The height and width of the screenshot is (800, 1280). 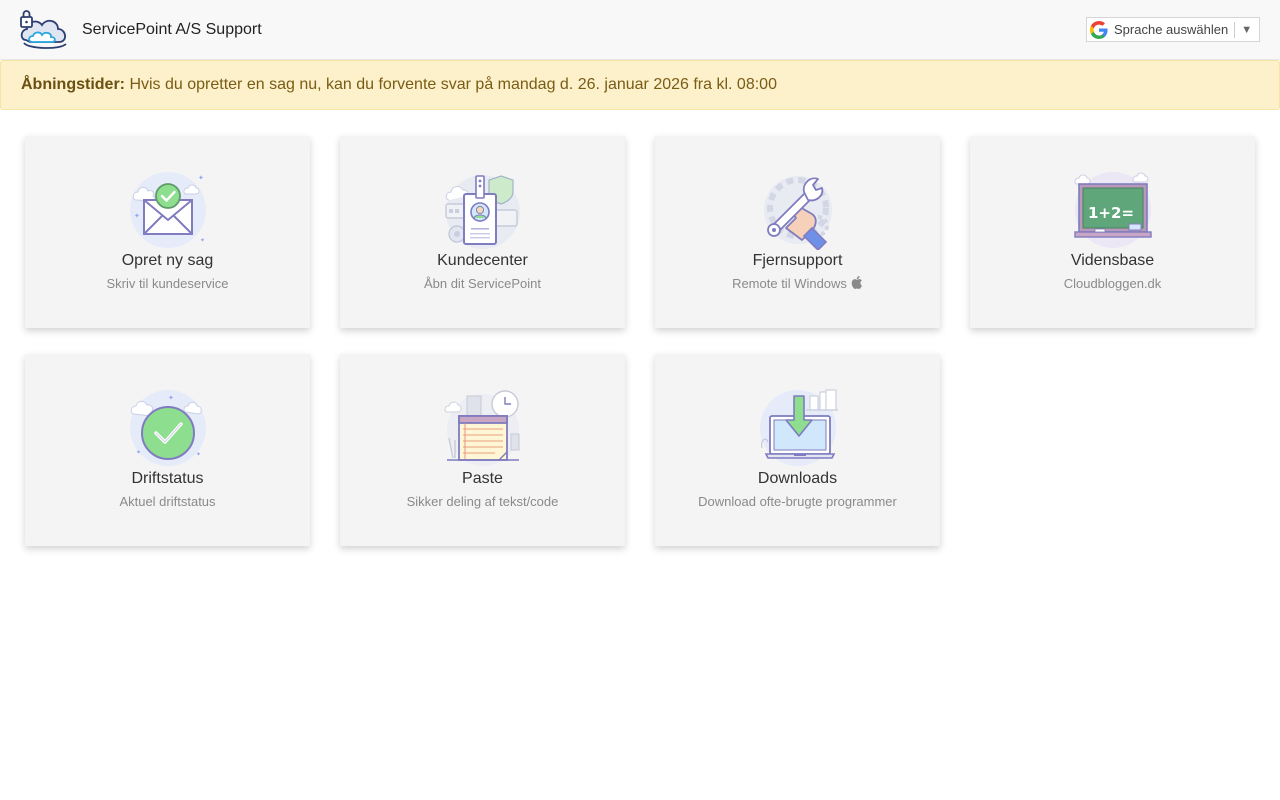 I want to click on apple-icon, so click(x=856, y=282).